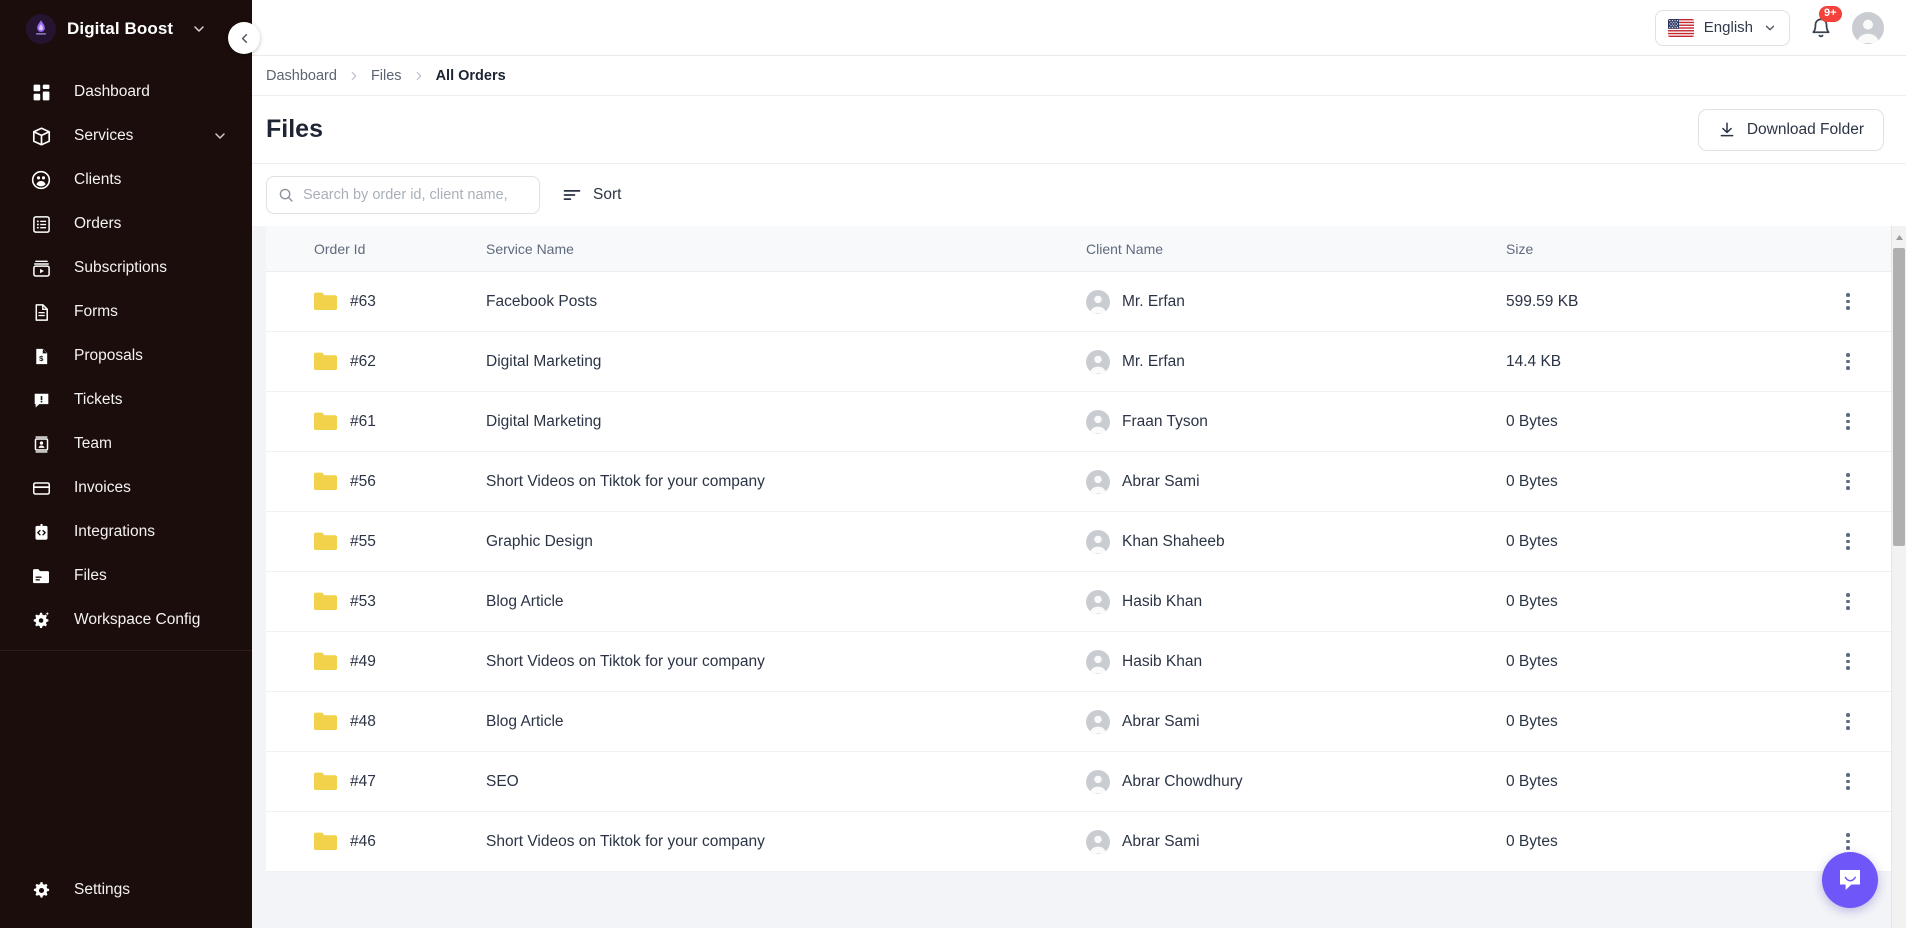 The width and height of the screenshot is (1906, 928). What do you see at coordinates (544, 361) in the screenshot?
I see `cell-service-name: Digital Marketing` at bounding box center [544, 361].